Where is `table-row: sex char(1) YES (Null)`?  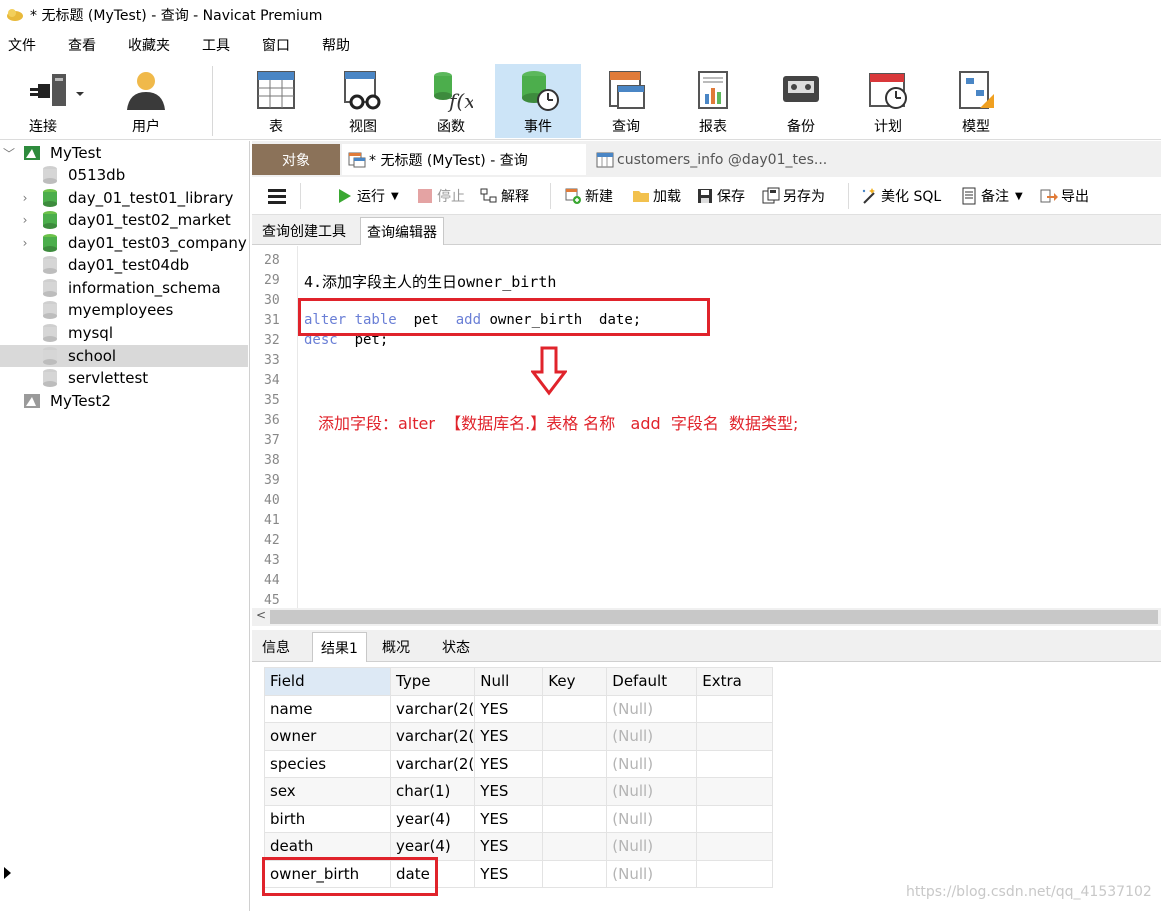 table-row: sex char(1) YES (Null) is located at coordinates (519, 791).